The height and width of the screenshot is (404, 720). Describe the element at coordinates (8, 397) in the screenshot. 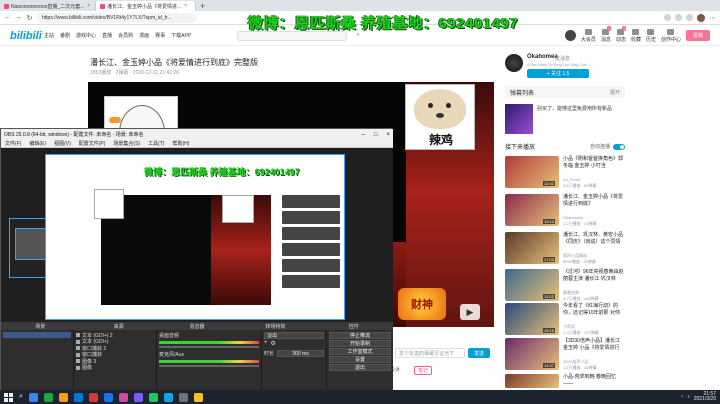

I see `windows-start-icon` at that location.